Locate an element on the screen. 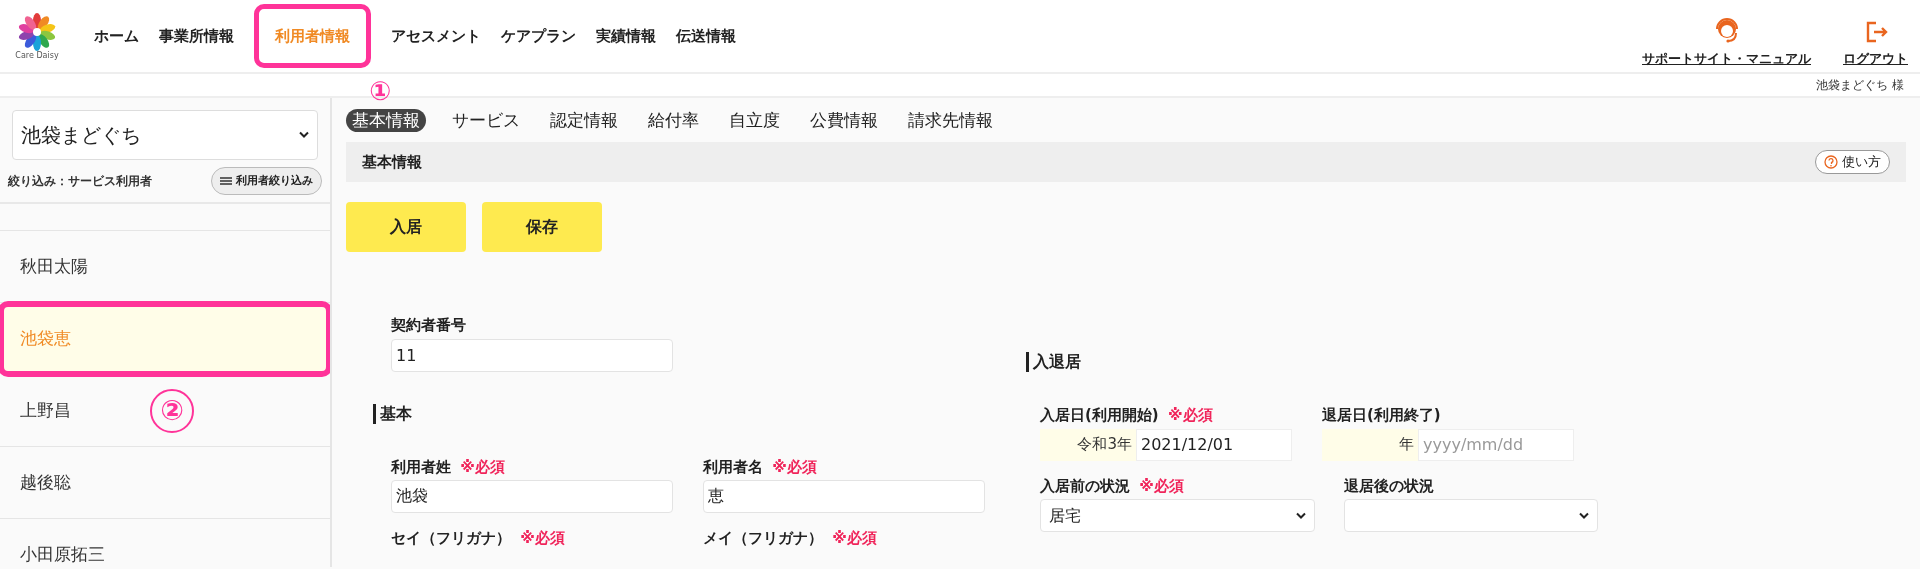  tab: 自立度 is located at coordinates (754, 120).